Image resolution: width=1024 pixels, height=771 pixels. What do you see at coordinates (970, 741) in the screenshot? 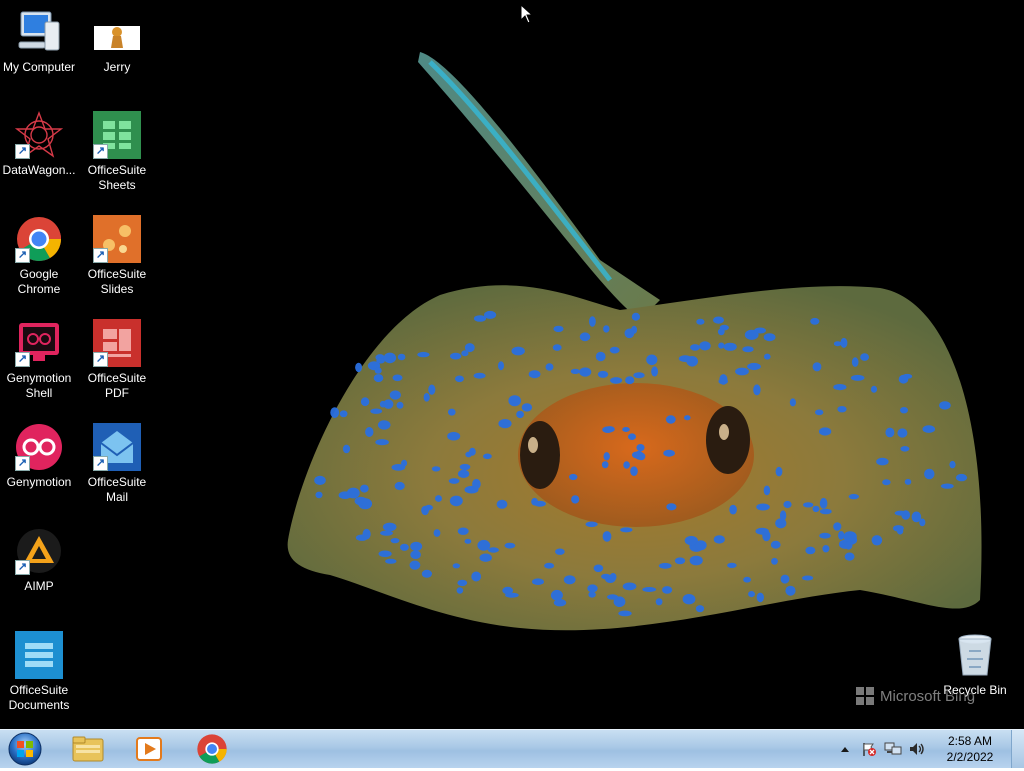
I see `clock-time: 2:58 AM` at bounding box center [970, 741].